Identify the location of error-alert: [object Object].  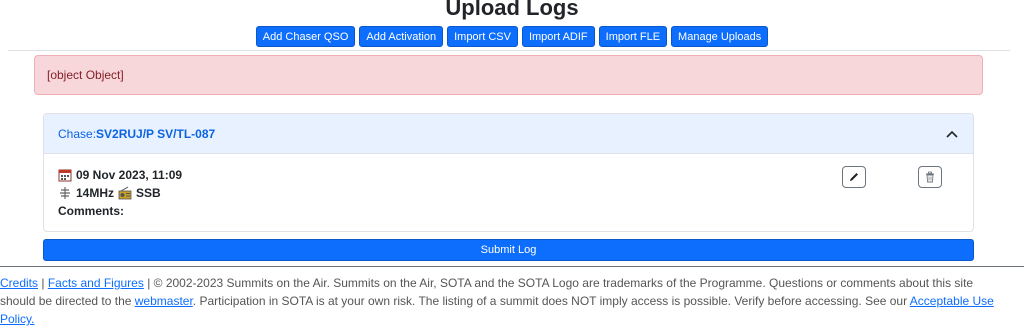
(508, 75).